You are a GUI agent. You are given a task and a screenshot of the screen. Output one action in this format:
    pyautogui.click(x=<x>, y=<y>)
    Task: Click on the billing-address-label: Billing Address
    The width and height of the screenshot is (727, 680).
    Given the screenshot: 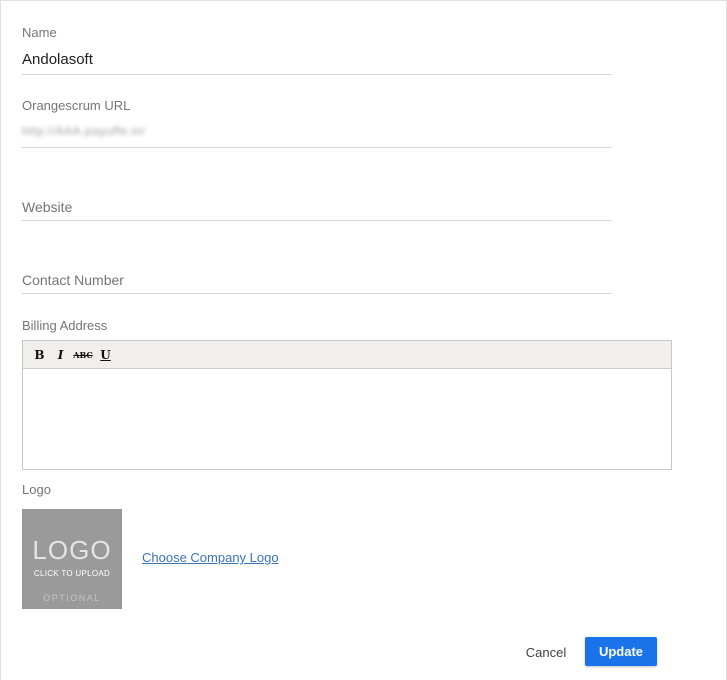 What is the action you would take?
    pyautogui.click(x=65, y=325)
    